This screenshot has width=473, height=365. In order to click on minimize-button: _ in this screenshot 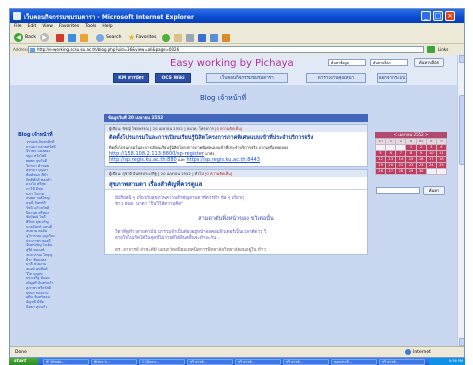, I will do `click(426, 16)`.